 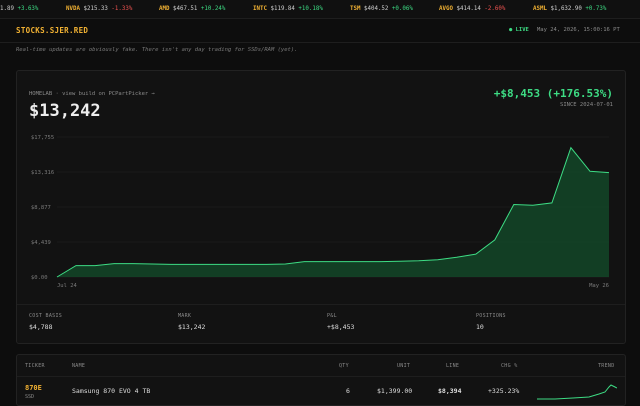 I want to click on col-line: LINE, so click(x=452, y=366).